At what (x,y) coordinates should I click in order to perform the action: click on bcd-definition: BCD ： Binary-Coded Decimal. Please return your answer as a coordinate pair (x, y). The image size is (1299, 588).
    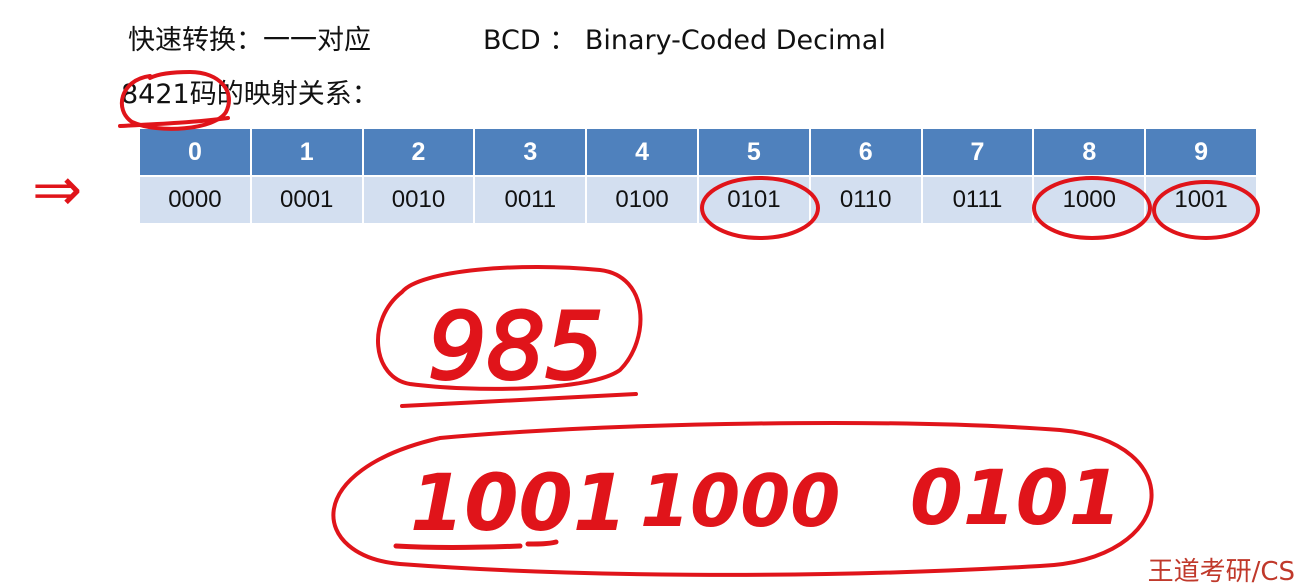
    Looking at the image, I should click on (684, 40).